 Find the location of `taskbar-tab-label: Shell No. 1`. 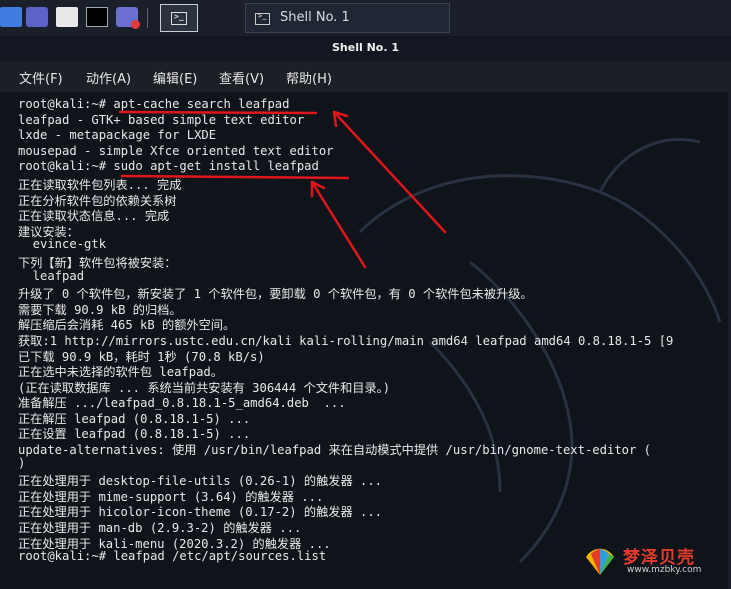

taskbar-tab-label: Shell No. 1 is located at coordinates (315, 17).